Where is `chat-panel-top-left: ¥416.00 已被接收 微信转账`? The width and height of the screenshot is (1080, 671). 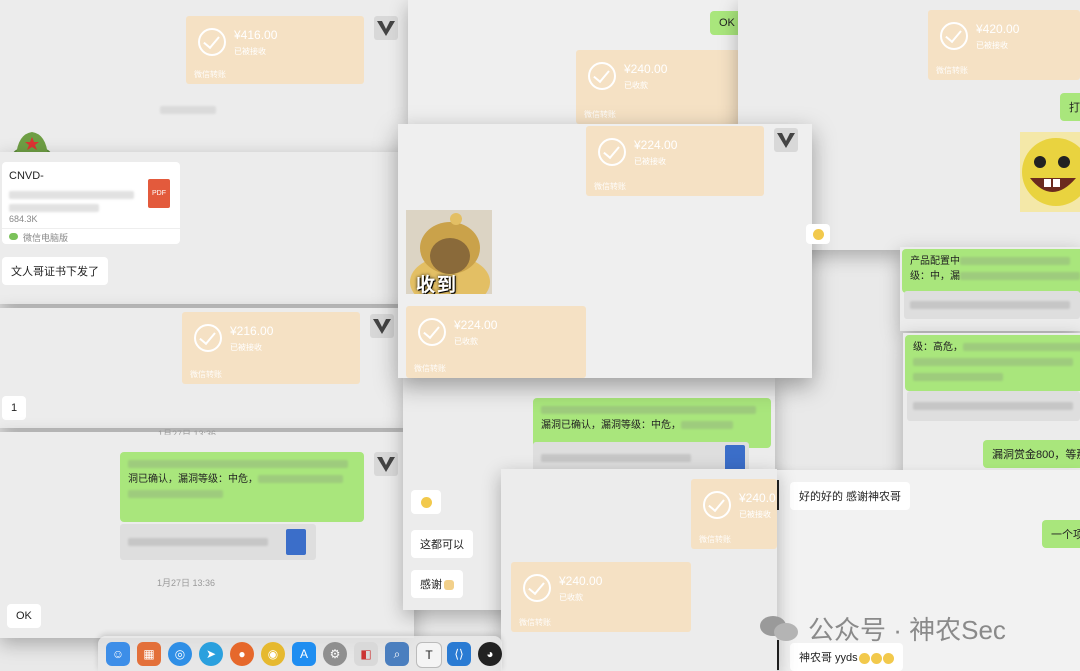
chat-panel-top-left: ¥416.00 已被接收 微信转账 is located at coordinates (205, 80).